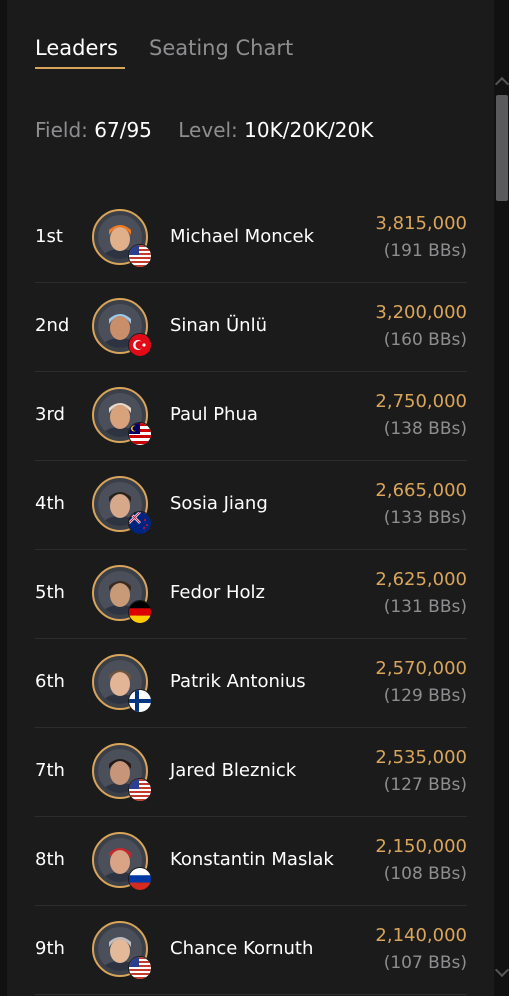 The height and width of the screenshot is (996, 509). Describe the element at coordinates (421, 935) in the screenshot. I see `player-chip-count: 2,140,000` at that location.